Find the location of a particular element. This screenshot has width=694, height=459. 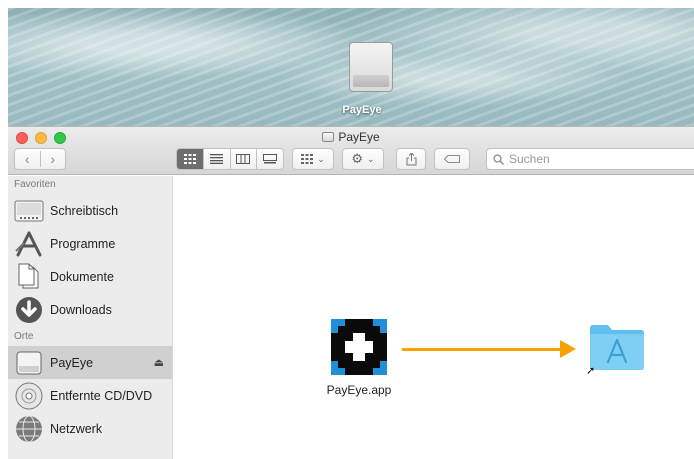

share-button is located at coordinates (411, 159).